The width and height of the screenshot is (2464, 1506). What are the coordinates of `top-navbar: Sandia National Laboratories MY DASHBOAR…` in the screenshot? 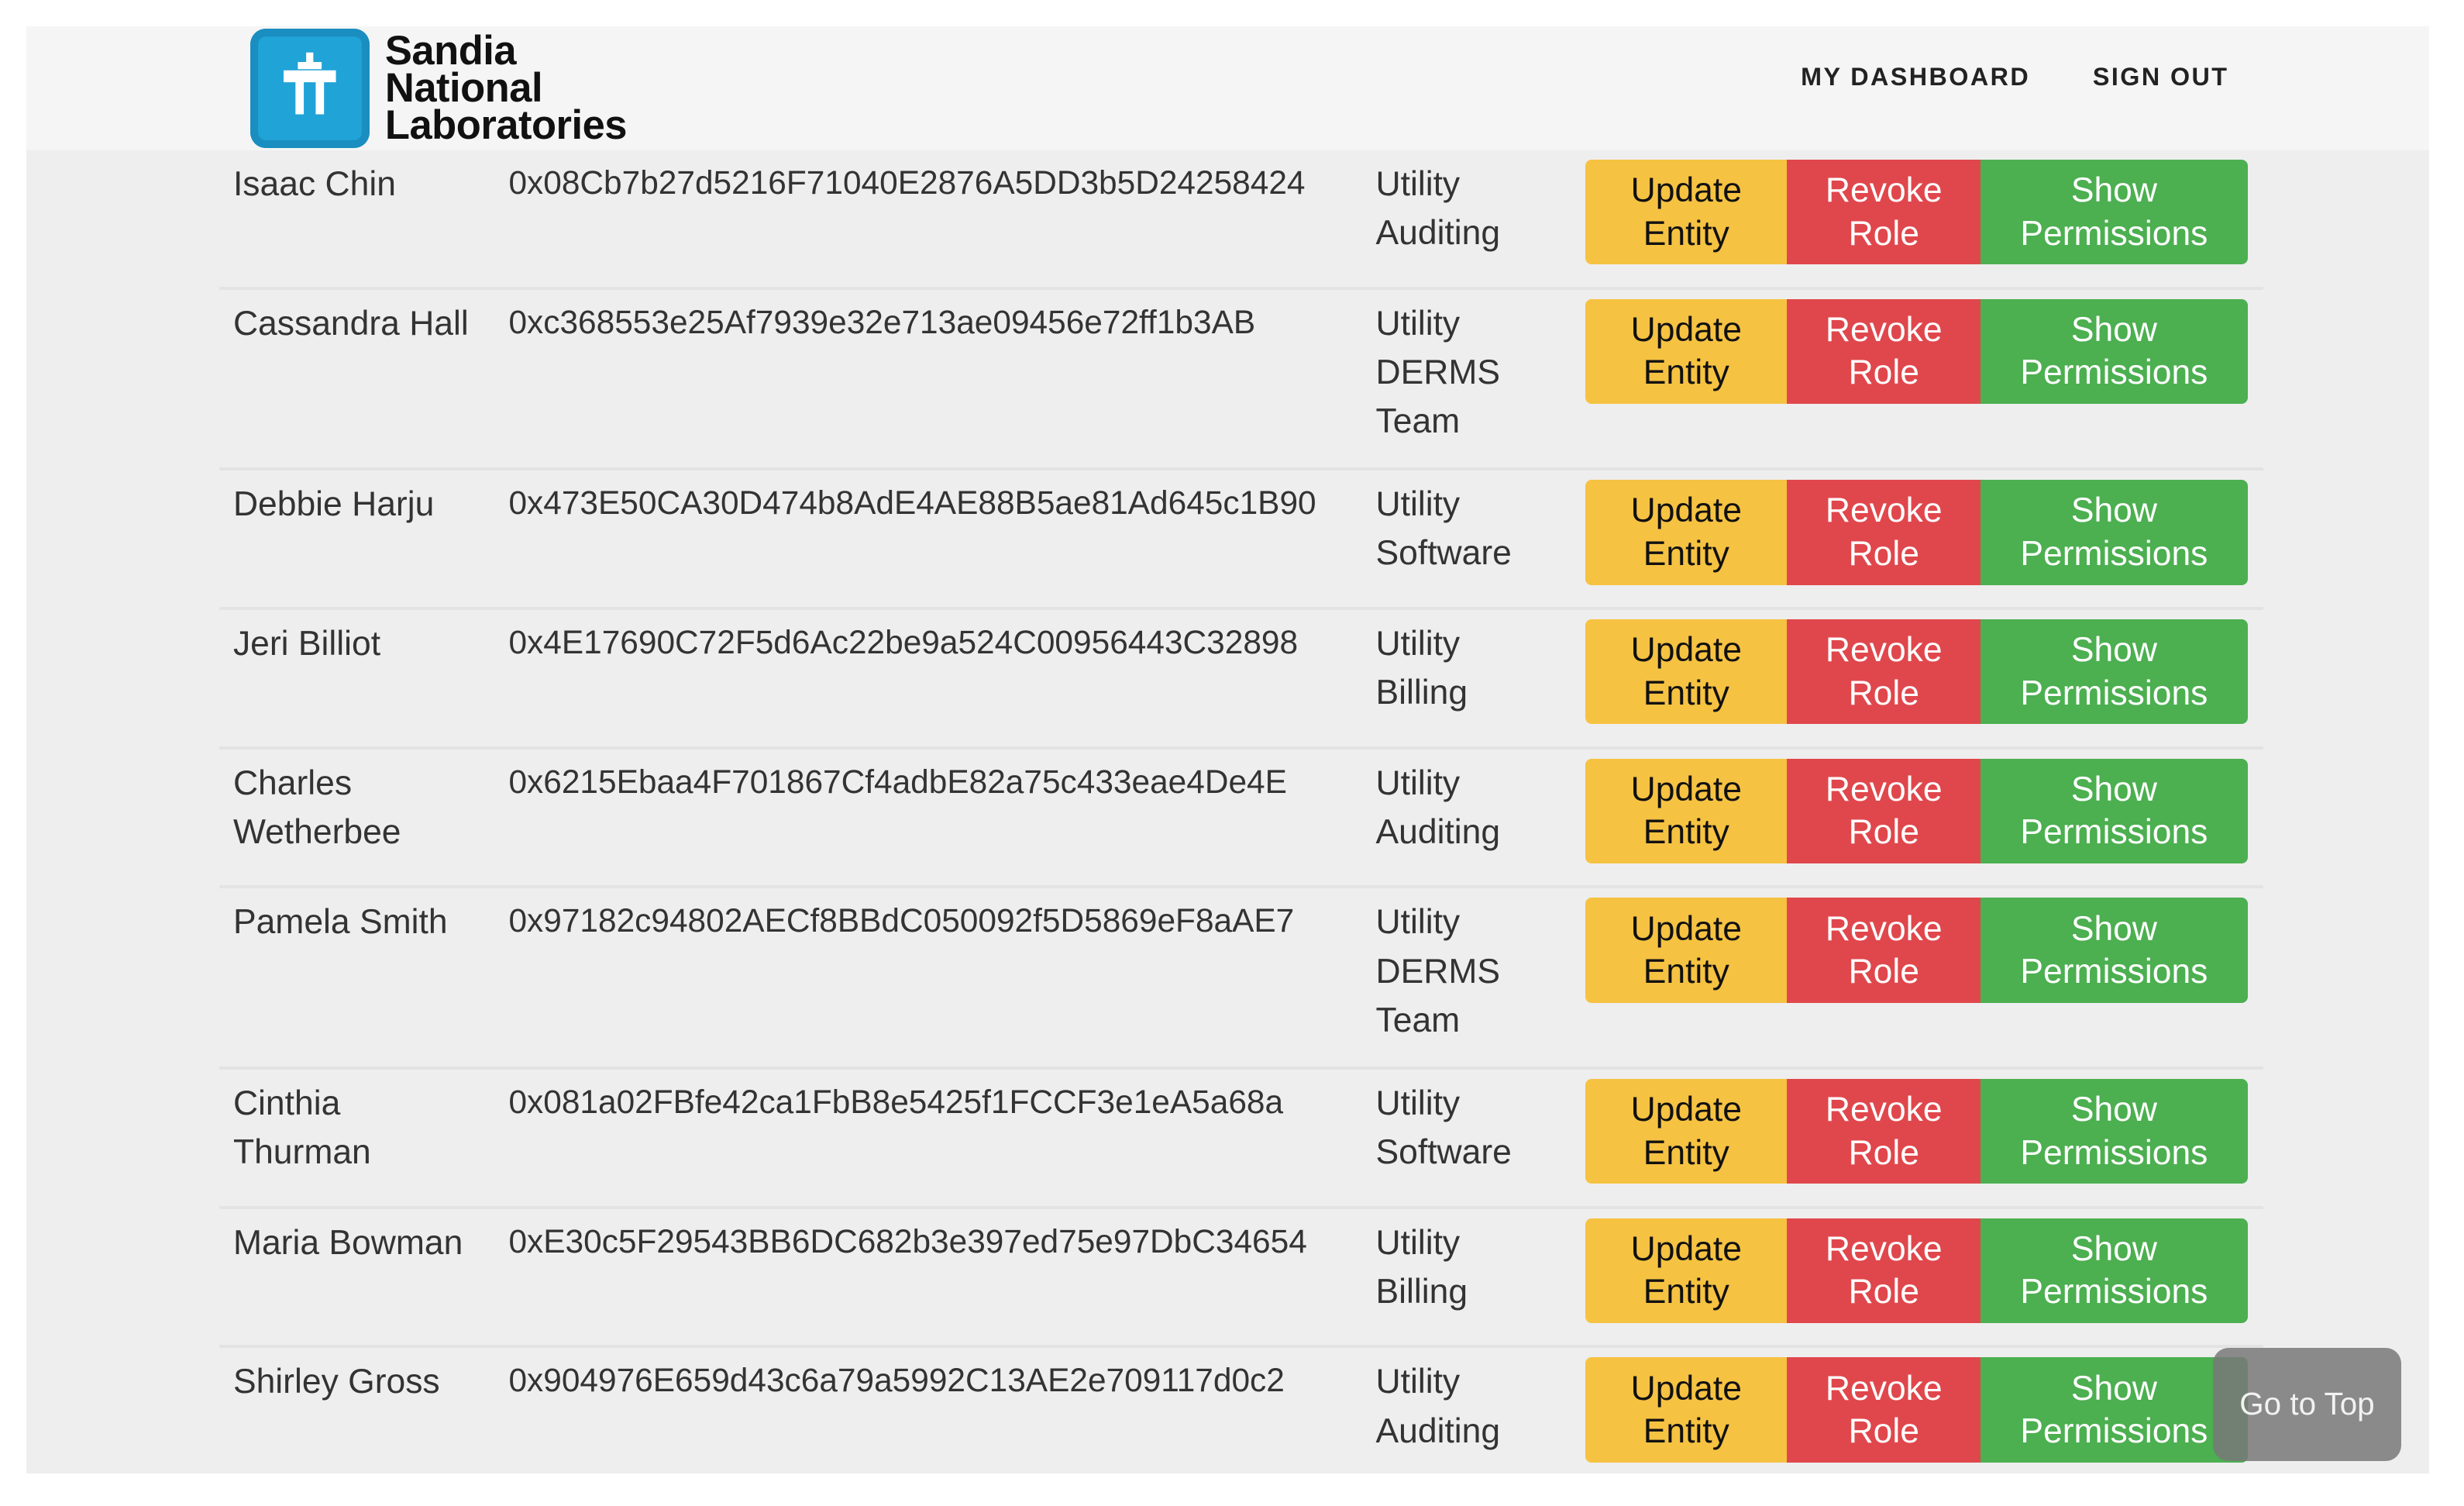 It's located at (1228, 88).